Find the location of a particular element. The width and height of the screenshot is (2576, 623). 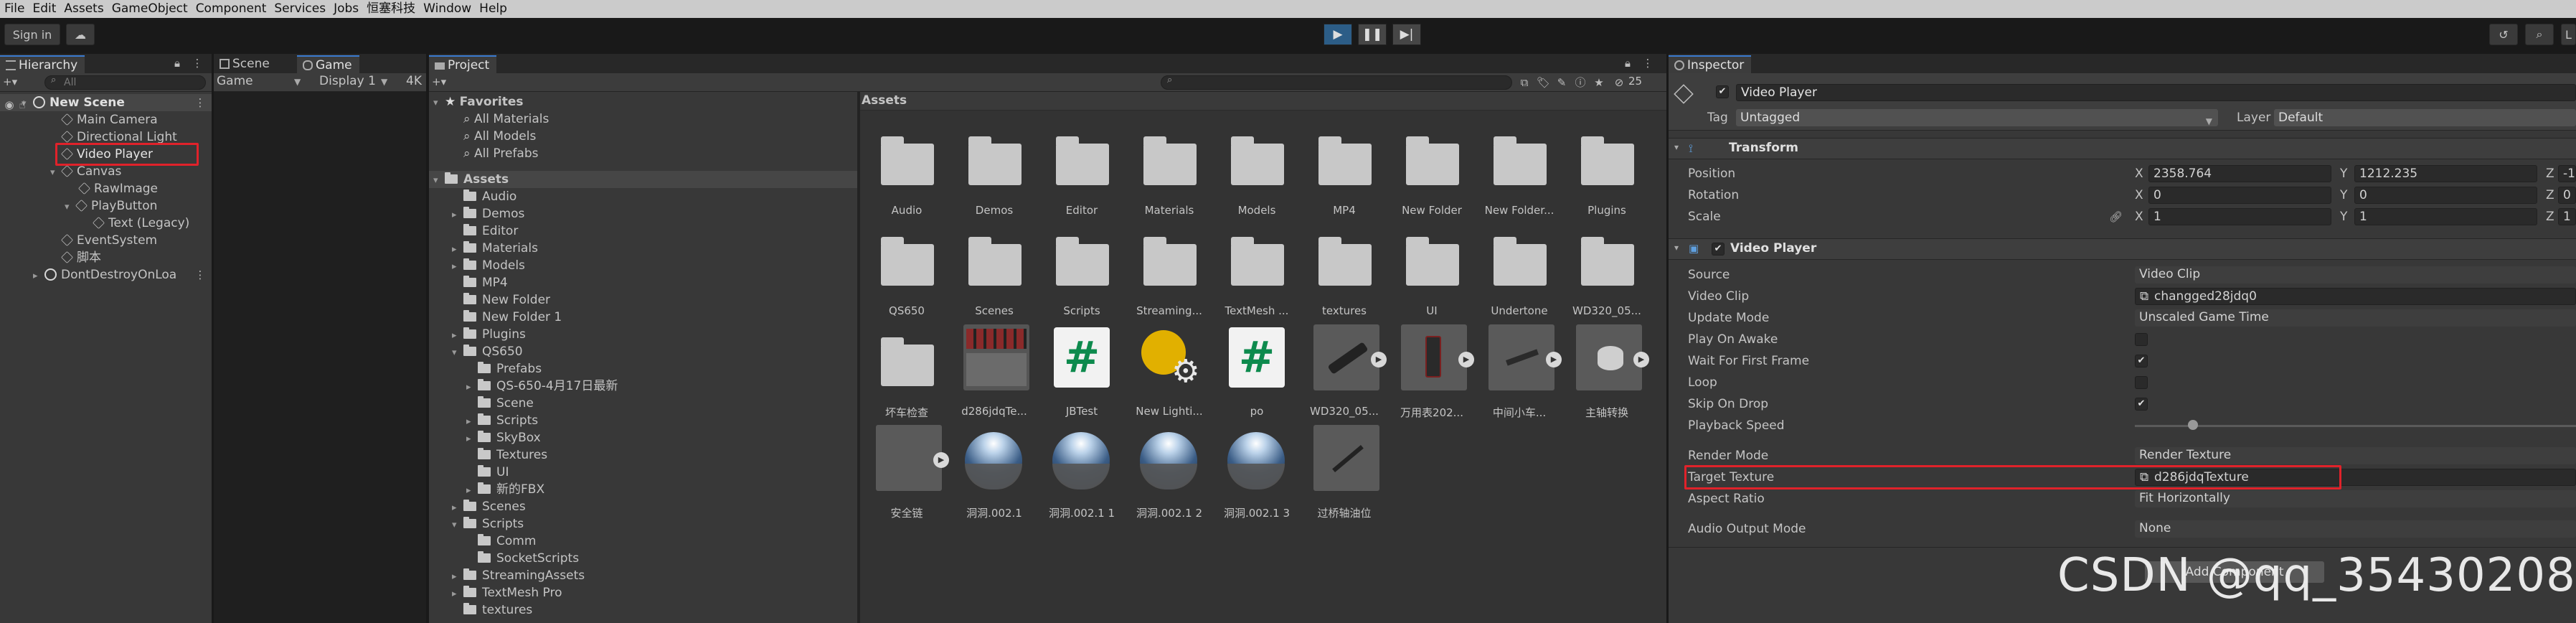

tree-folder: SocketScripts is located at coordinates (528, 558).